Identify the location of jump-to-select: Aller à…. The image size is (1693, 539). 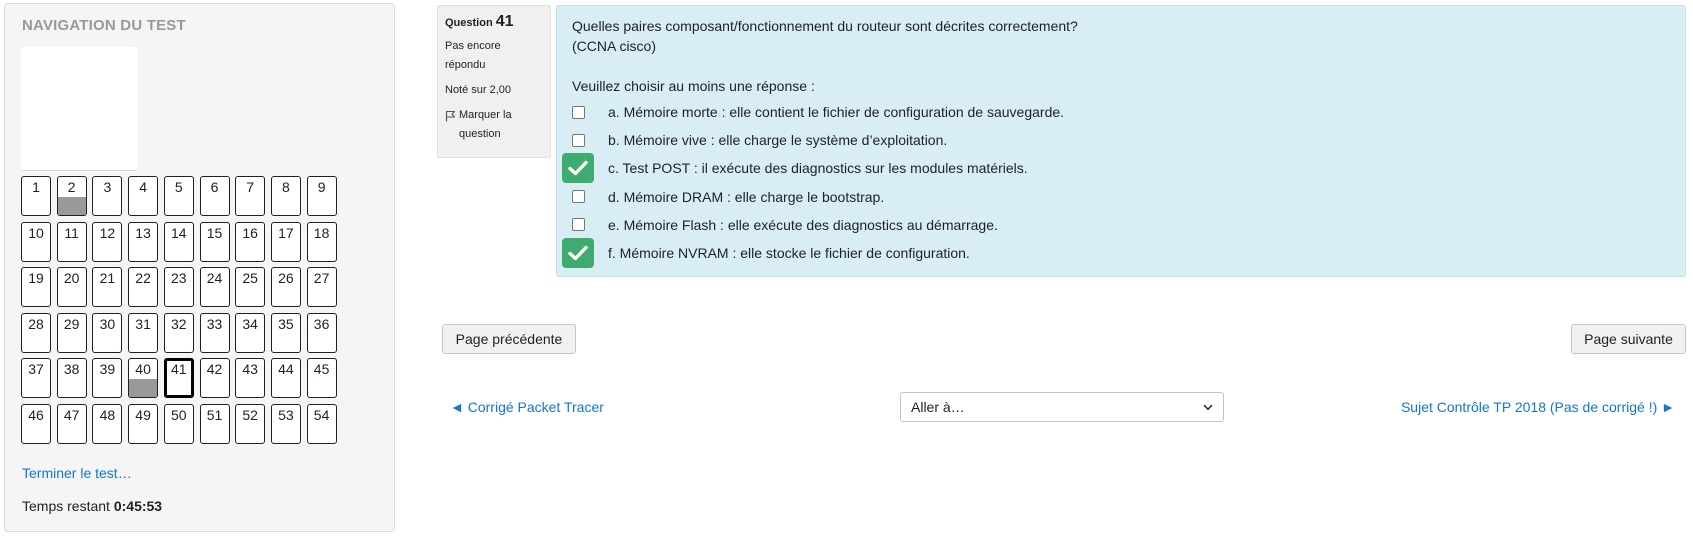
(1062, 407).